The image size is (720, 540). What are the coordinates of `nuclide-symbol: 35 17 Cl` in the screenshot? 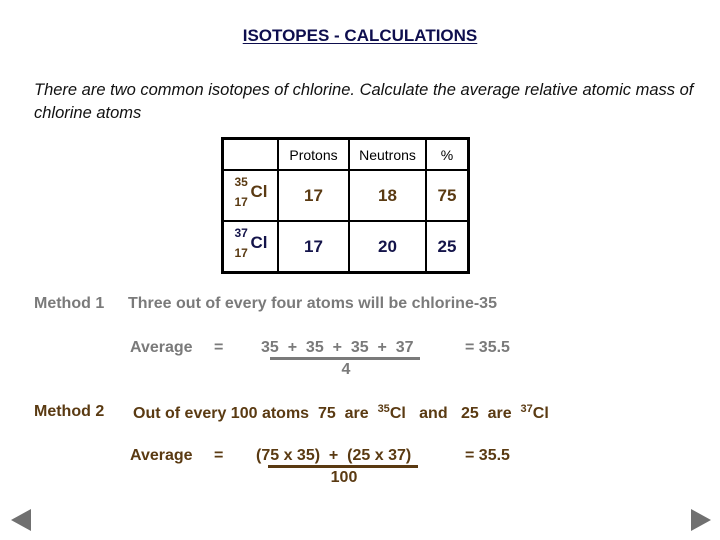 It's located at (251, 193).